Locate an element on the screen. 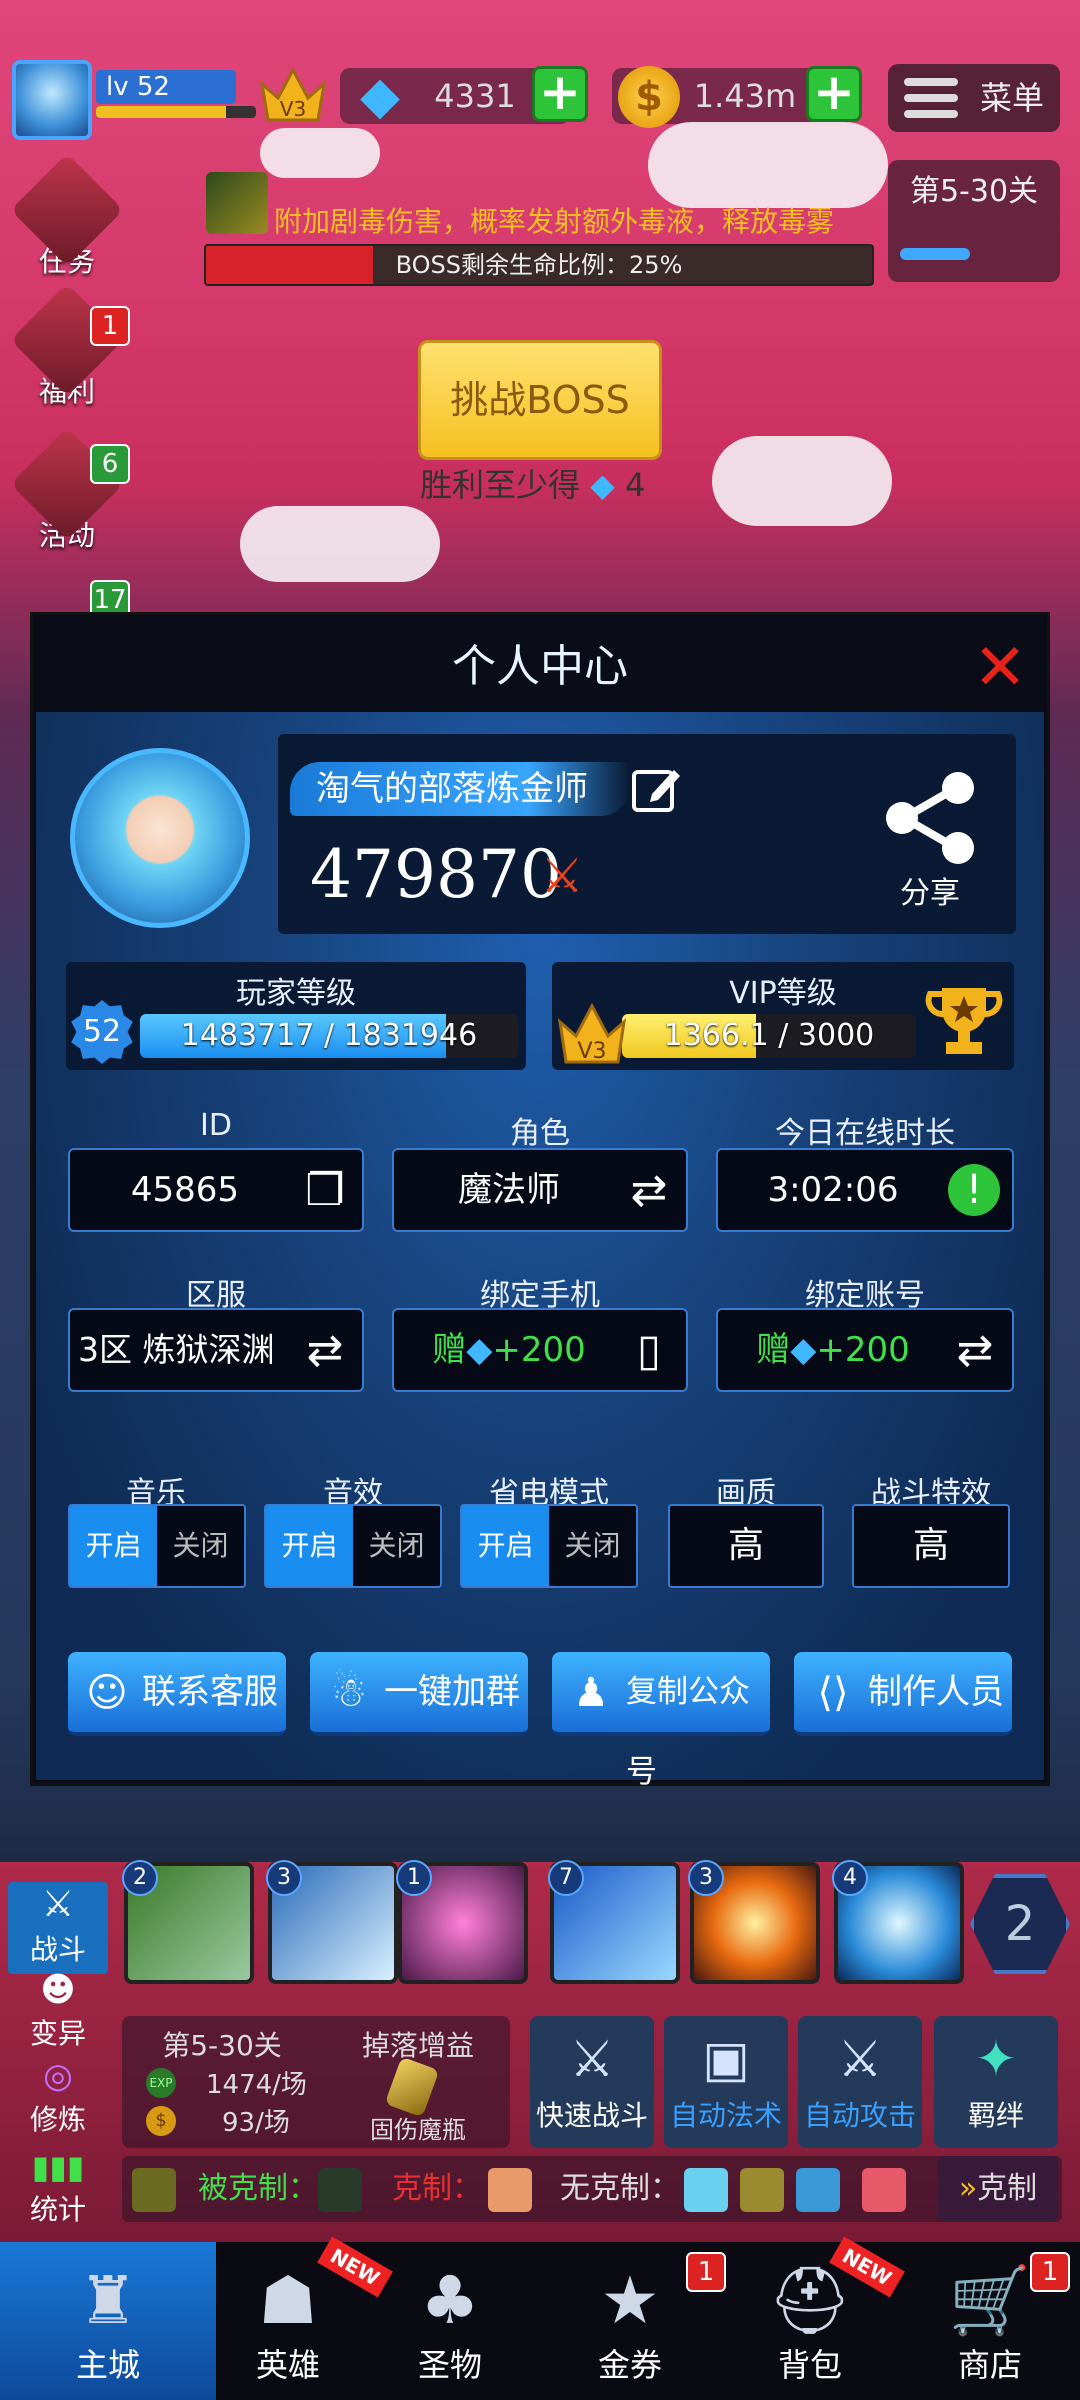  music-off-option: 关闭 is located at coordinates (200, 1546).